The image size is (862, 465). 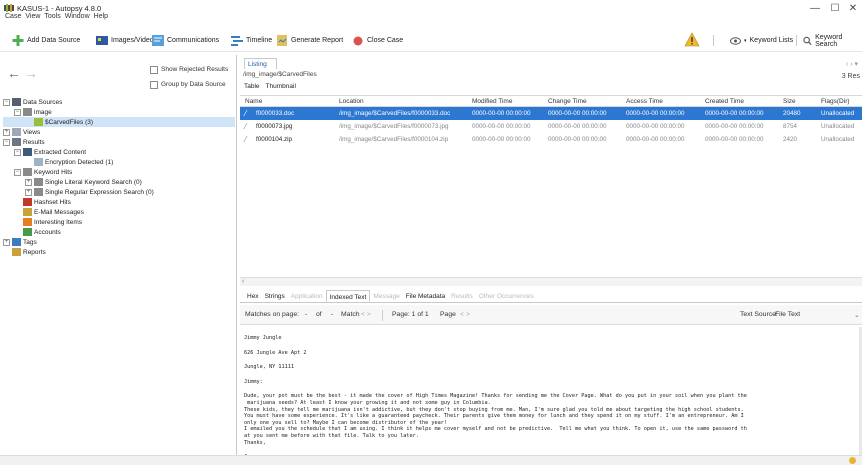 I want to click on column-created-time: Created Time, so click(x=724, y=101).